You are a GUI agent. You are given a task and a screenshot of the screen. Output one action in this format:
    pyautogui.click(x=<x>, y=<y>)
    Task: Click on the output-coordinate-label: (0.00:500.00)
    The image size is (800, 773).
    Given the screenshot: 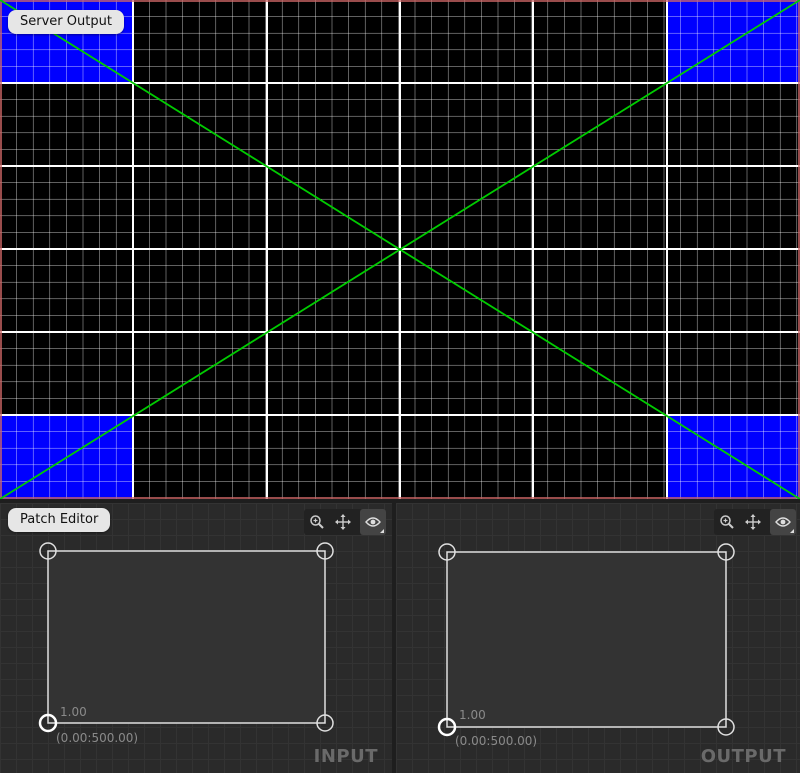 What is the action you would take?
    pyautogui.click(x=496, y=741)
    